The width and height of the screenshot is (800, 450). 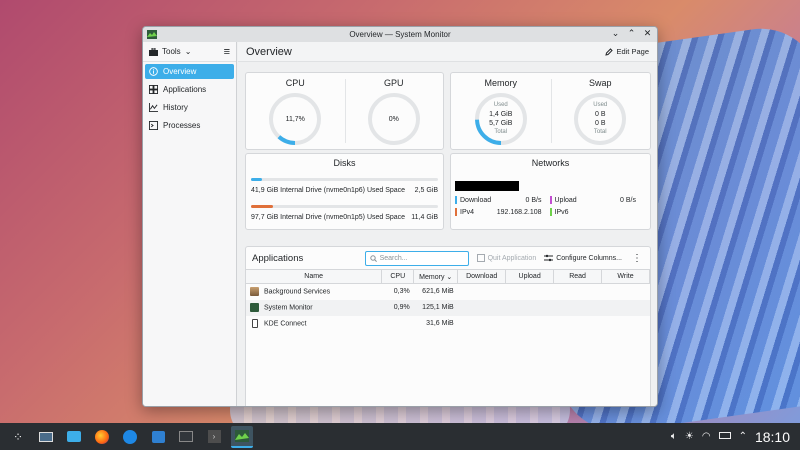 What do you see at coordinates (502, 200) in the screenshot?
I see `net-download: Download 0 B/s` at bounding box center [502, 200].